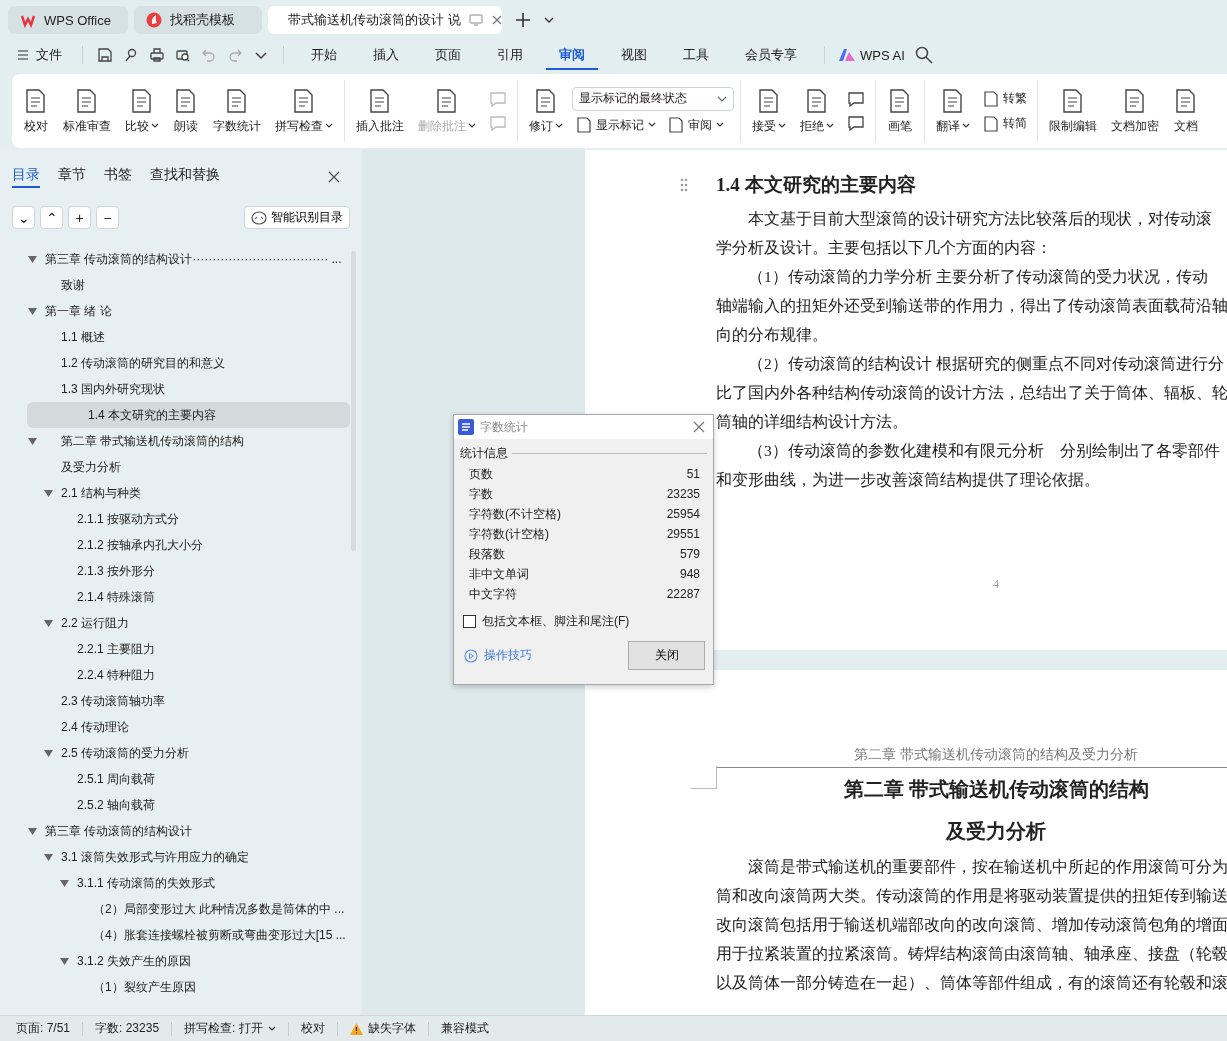  What do you see at coordinates (175, 519) in the screenshot?
I see `toc-item: 2.1.1 按驱动方式分` at bounding box center [175, 519].